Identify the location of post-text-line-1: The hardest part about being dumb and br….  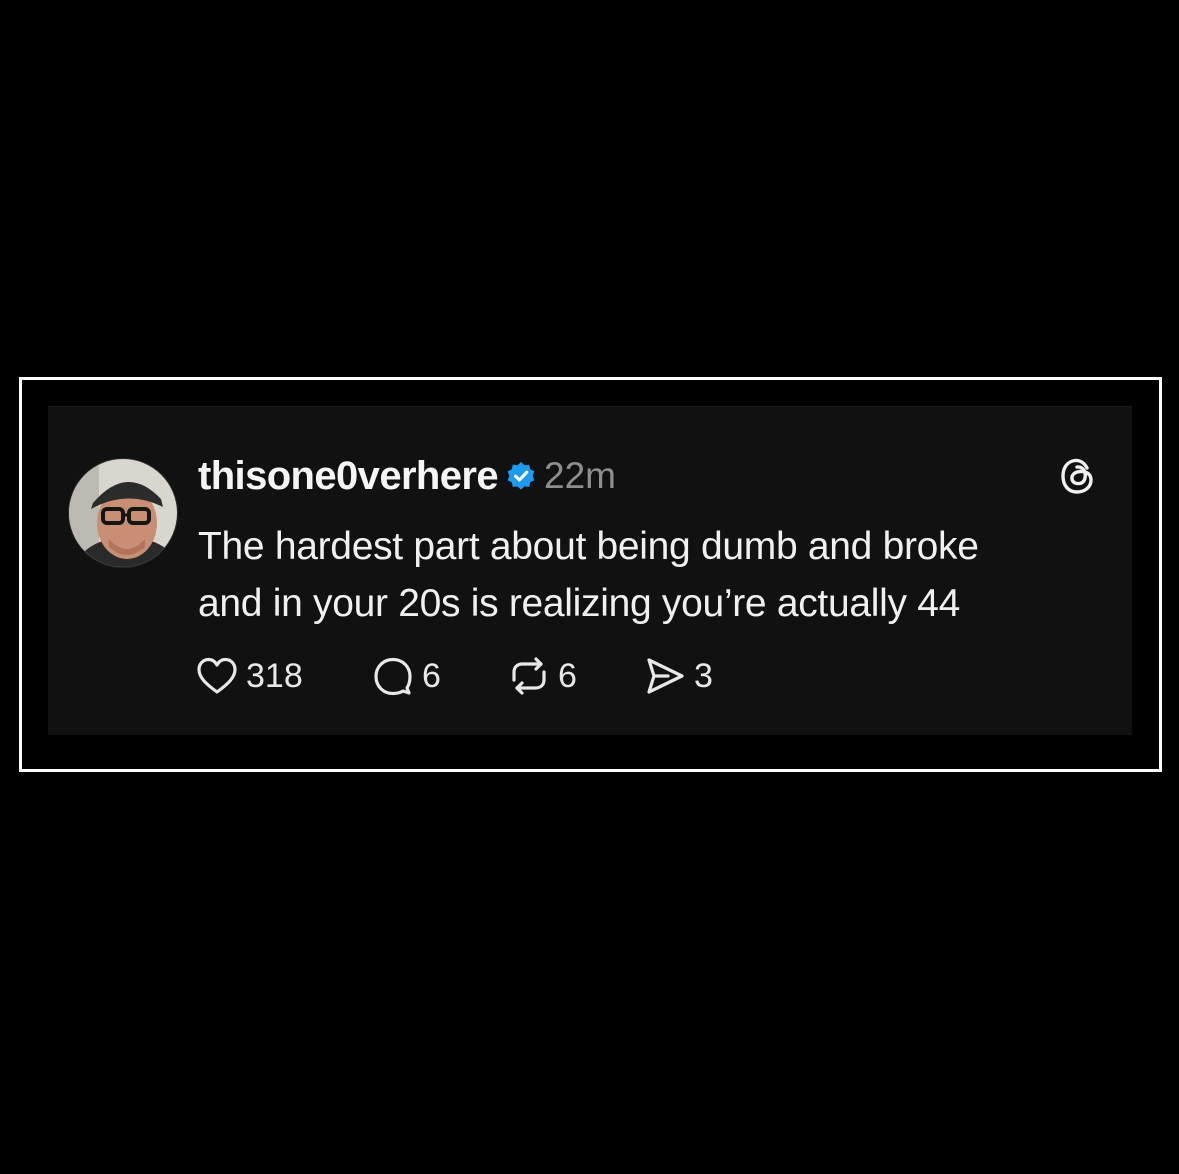
(588, 546).